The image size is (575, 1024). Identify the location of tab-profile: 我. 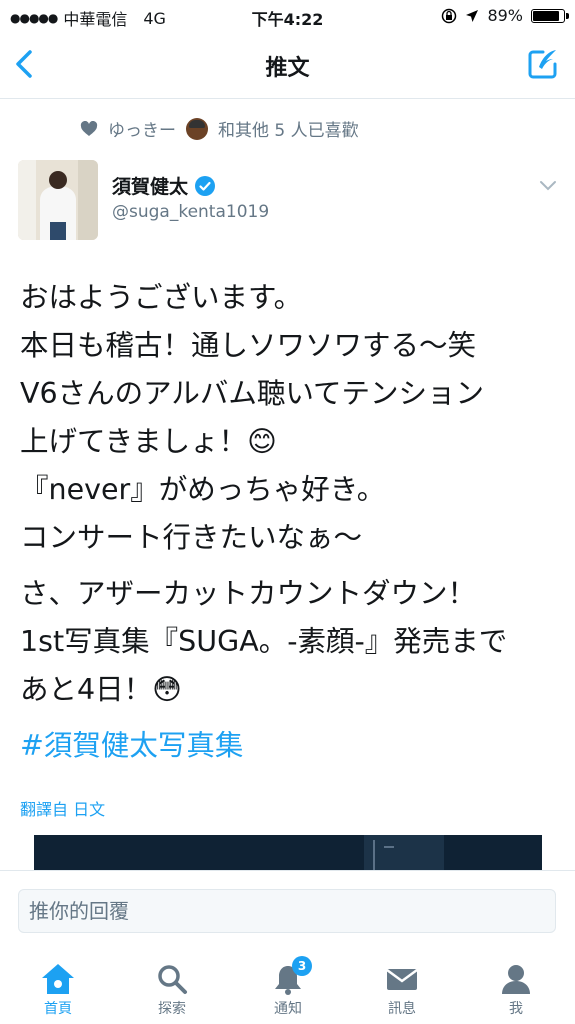
(516, 987).